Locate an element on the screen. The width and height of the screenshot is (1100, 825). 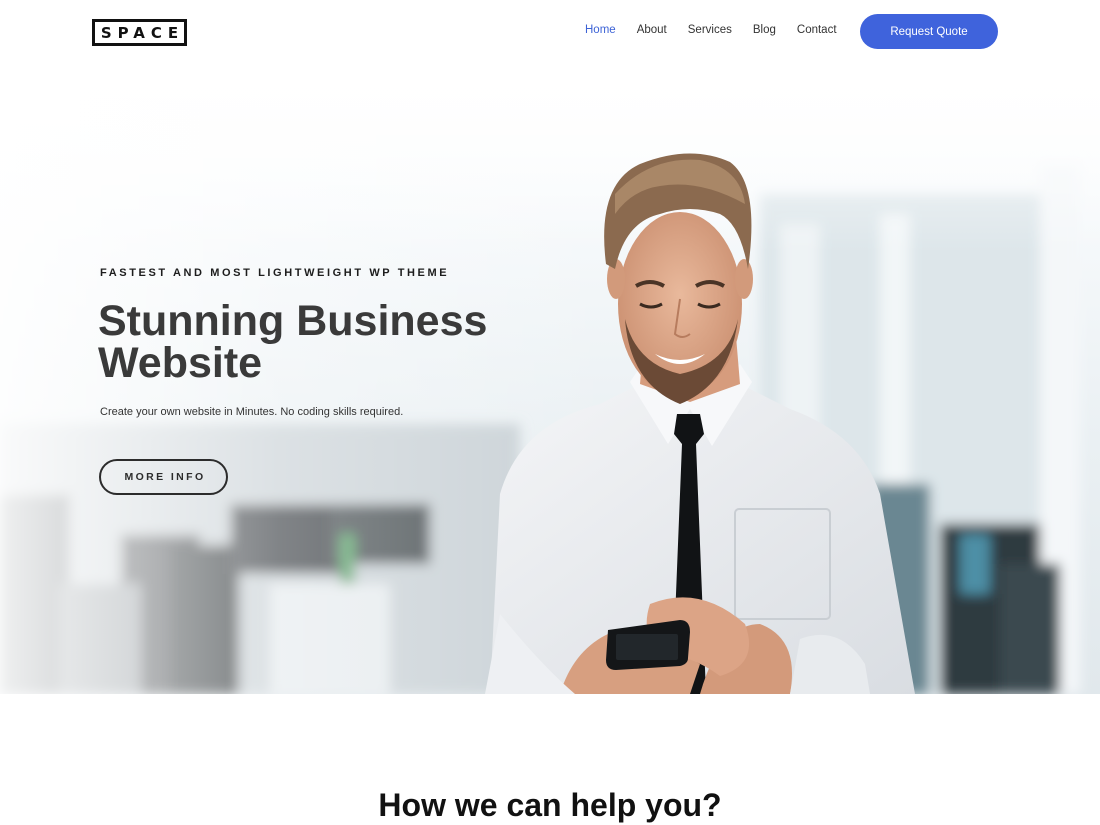
site-logo: SPACE is located at coordinates (139, 32).